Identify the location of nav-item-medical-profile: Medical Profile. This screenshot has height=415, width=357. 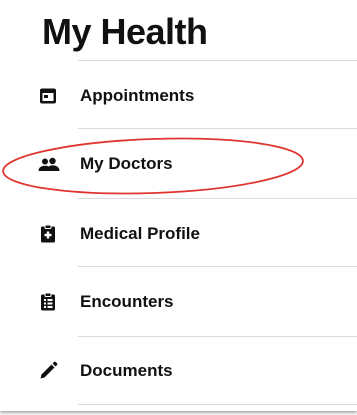
(178, 234).